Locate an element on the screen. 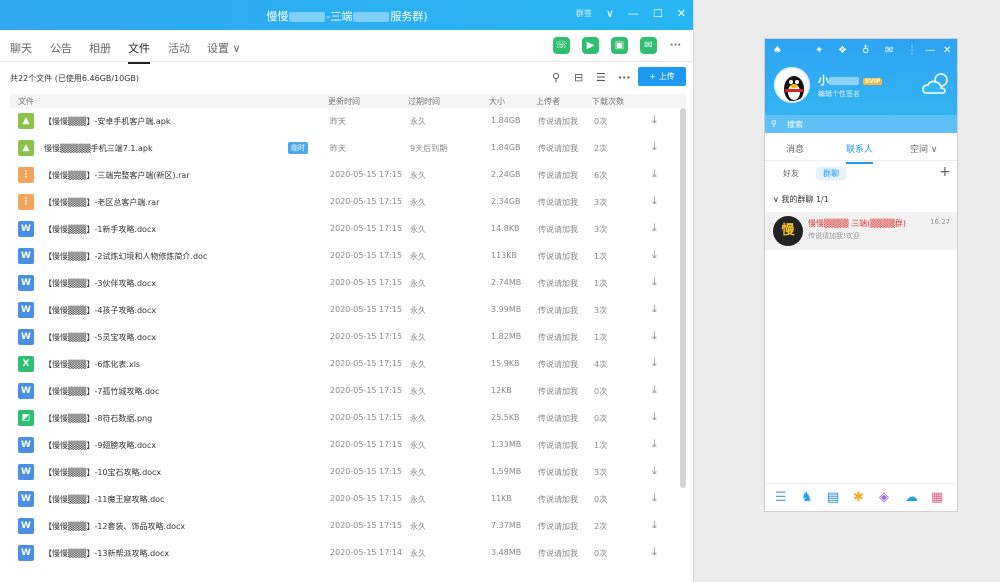  file-name: 【慢慢▒▒▒】-11魔王窟攻略.doc is located at coordinates (104, 499).